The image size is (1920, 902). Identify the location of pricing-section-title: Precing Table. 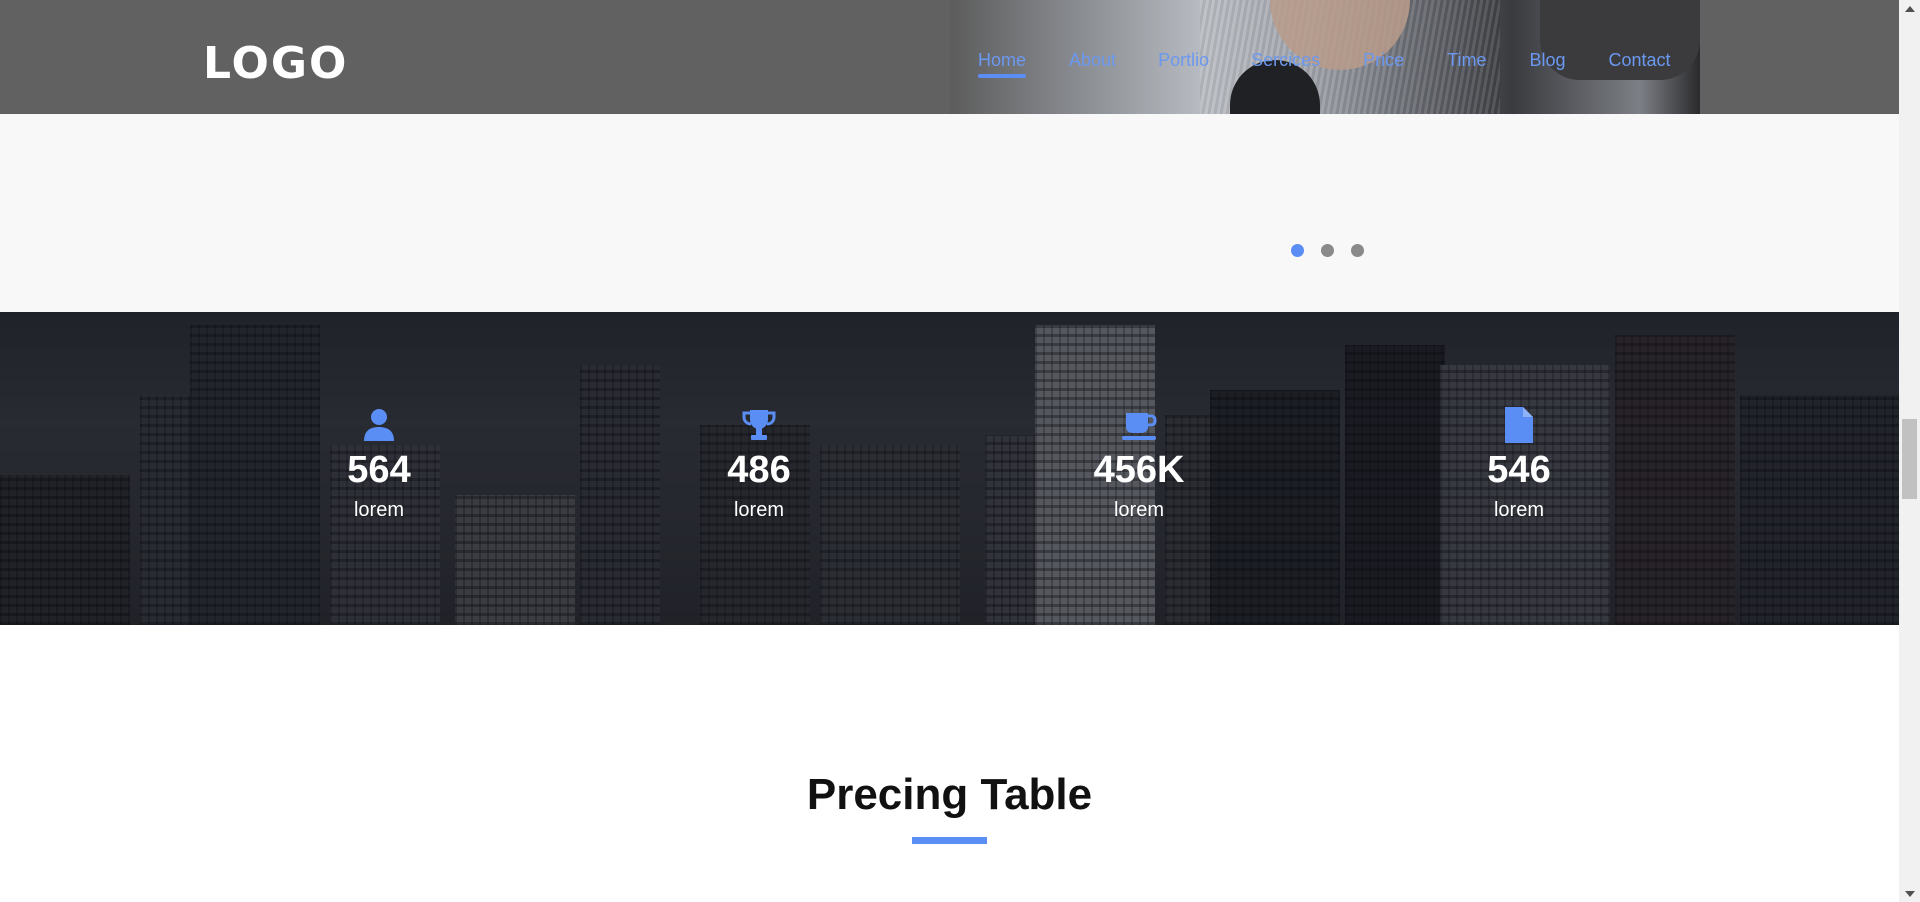
(949, 794).